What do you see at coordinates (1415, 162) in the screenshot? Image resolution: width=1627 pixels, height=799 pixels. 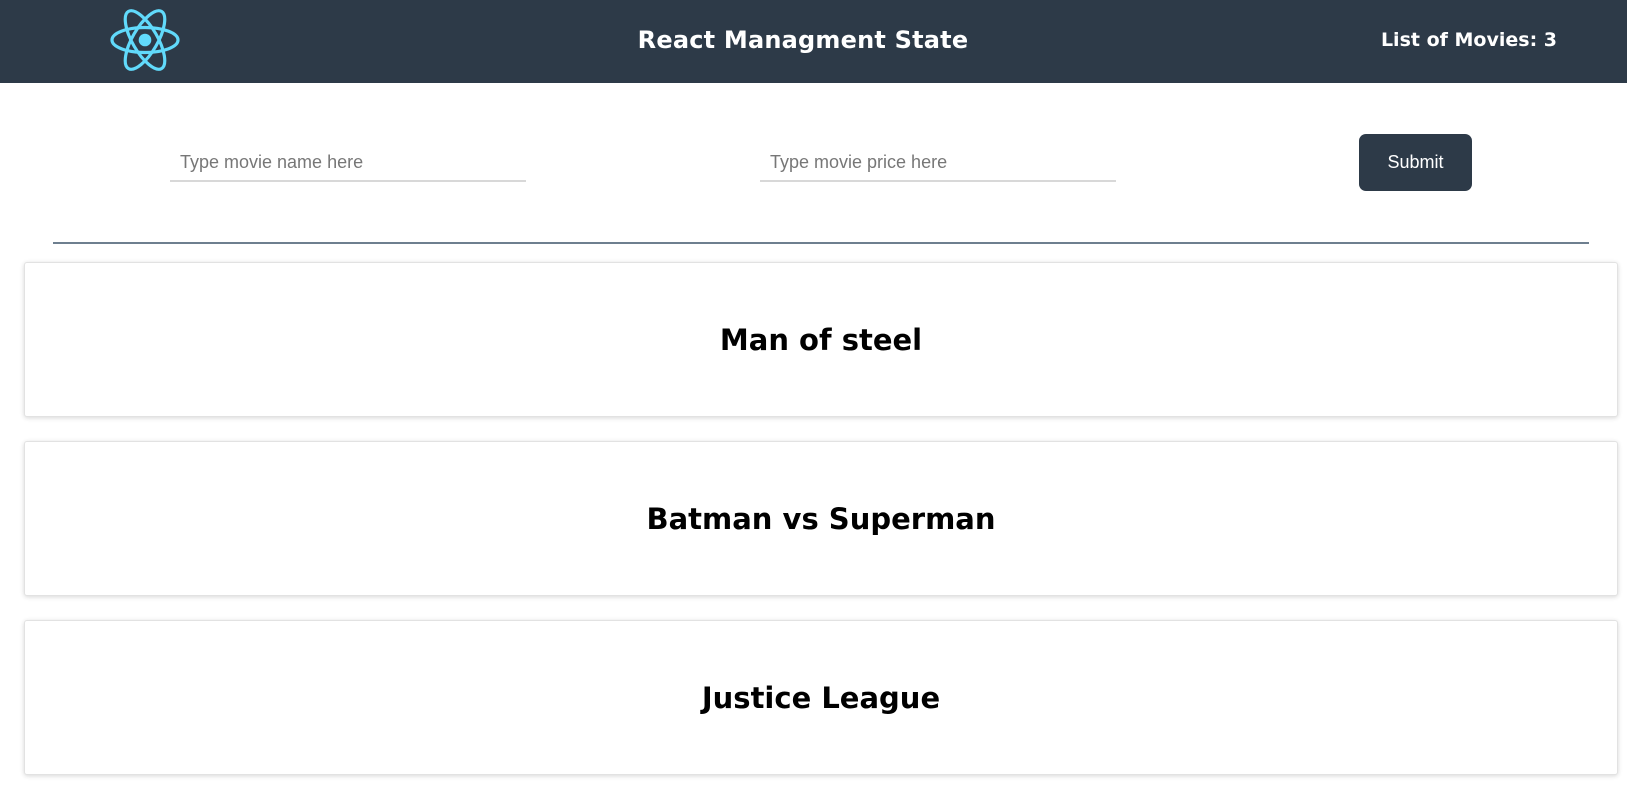 I see `submit-button: Submit` at bounding box center [1415, 162].